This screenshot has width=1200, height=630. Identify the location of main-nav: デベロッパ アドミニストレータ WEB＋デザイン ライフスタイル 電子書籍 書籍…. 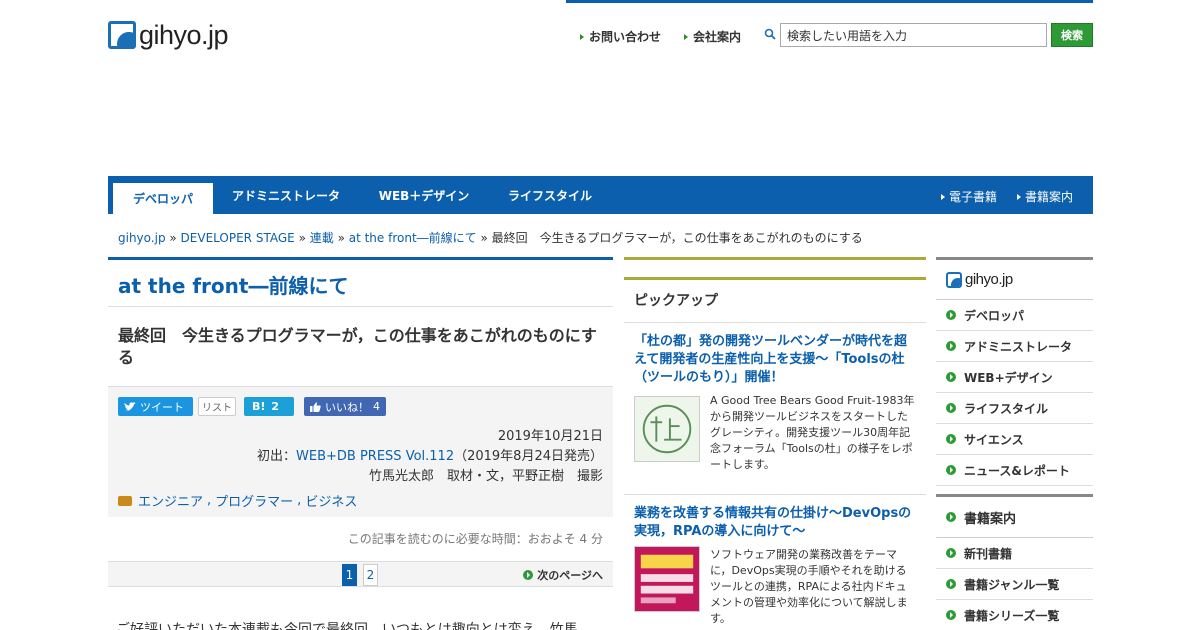
(600, 195).